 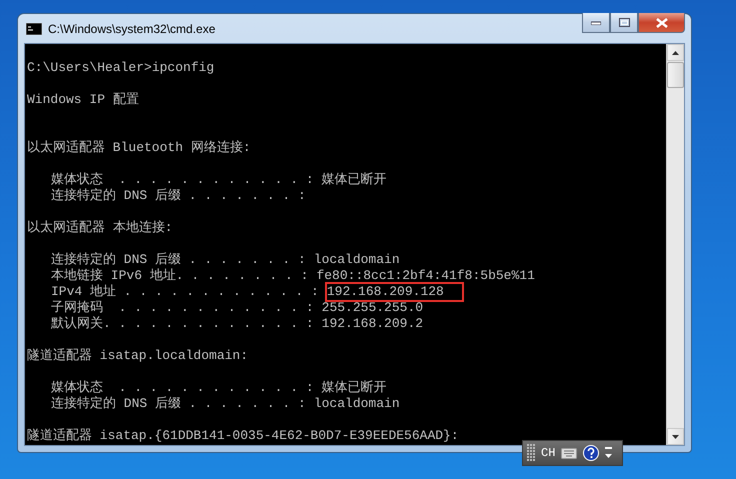 What do you see at coordinates (608, 453) in the screenshot?
I see `options-icon` at bounding box center [608, 453].